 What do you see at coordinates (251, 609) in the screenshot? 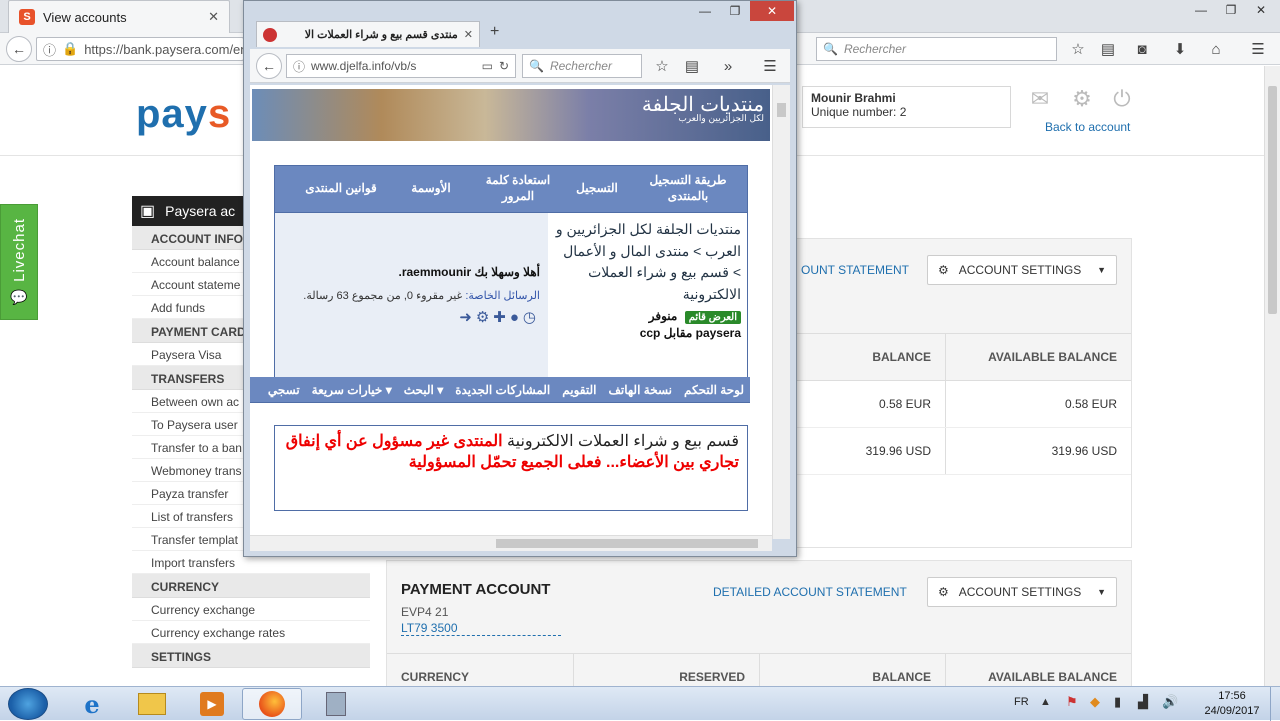
I see `sidebar-item: Currency exchange` at bounding box center [251, 609].